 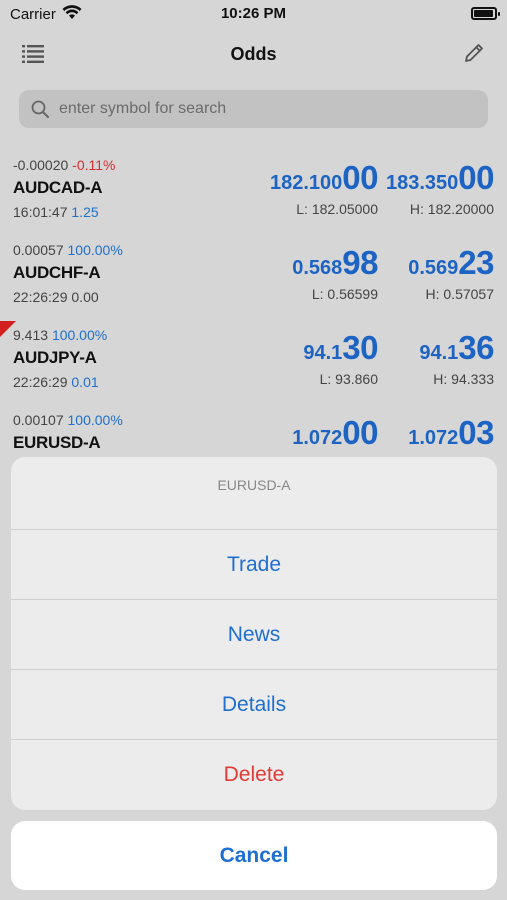 What do you see at coordinates (335, 263) in the screenshot?
I see `bid-price: 0.56898` at bounding box center [335, 263].